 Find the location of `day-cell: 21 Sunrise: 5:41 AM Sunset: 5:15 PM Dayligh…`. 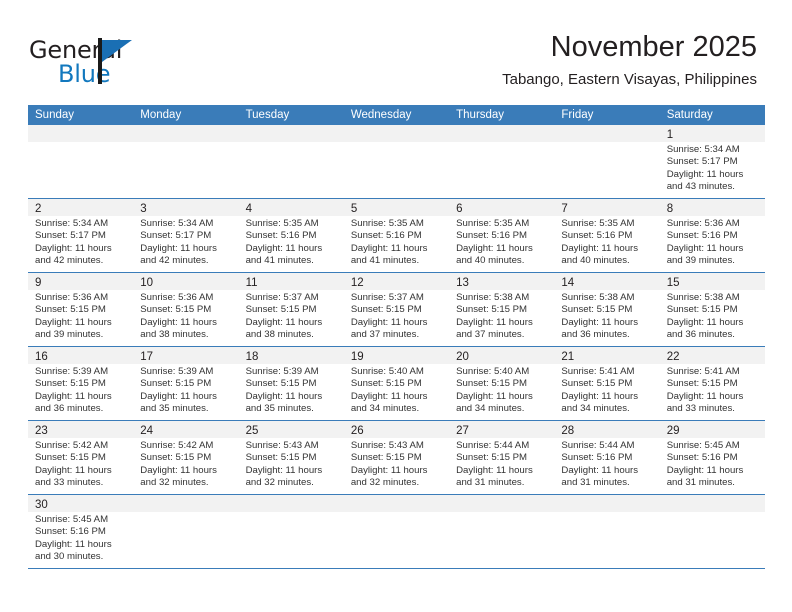

day-cell: 21 Sunrise: 5:41 AM Sunset: 5:15 PM Dayligh… is located at coordinates (607, 383).